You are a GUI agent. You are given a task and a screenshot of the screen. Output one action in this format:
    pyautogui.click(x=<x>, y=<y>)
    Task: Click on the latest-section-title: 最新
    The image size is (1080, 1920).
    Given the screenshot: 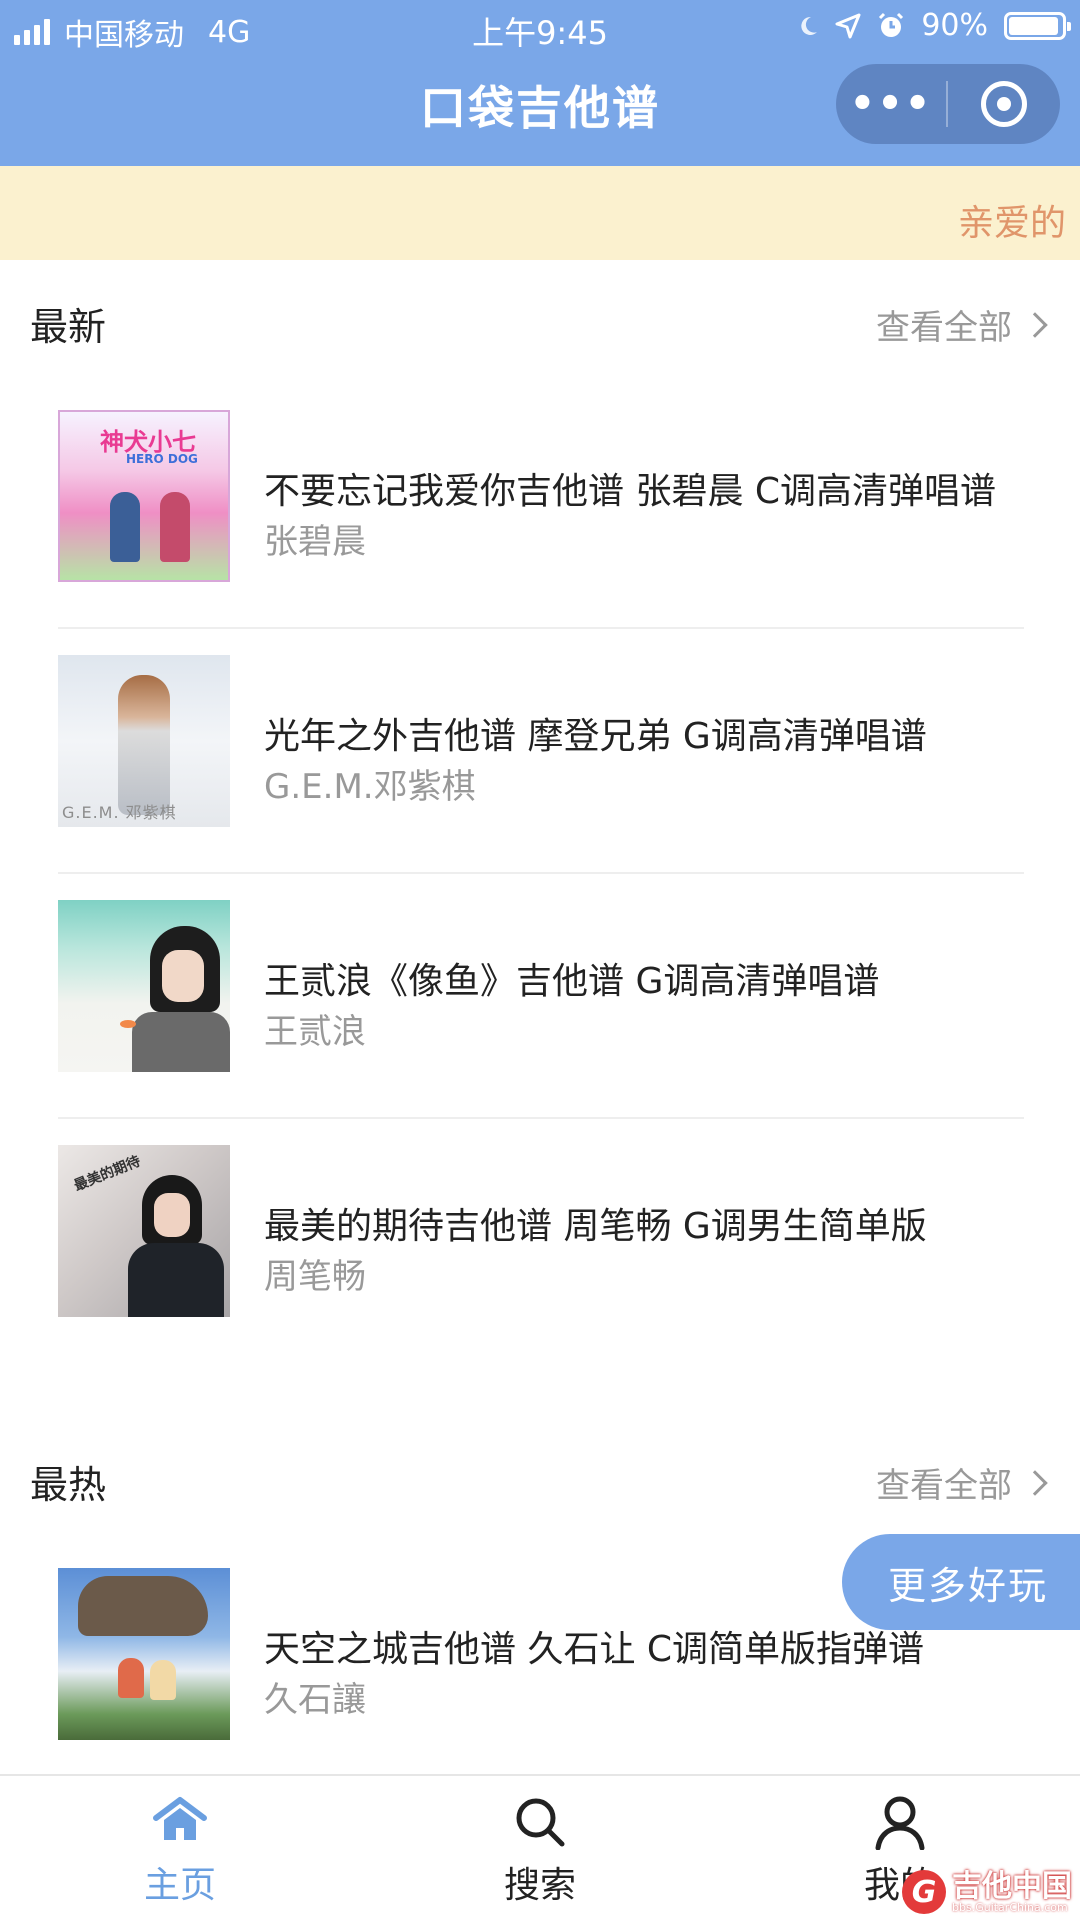 What is the action you would take?
    pyautogui.click(x=68, y=327)
    